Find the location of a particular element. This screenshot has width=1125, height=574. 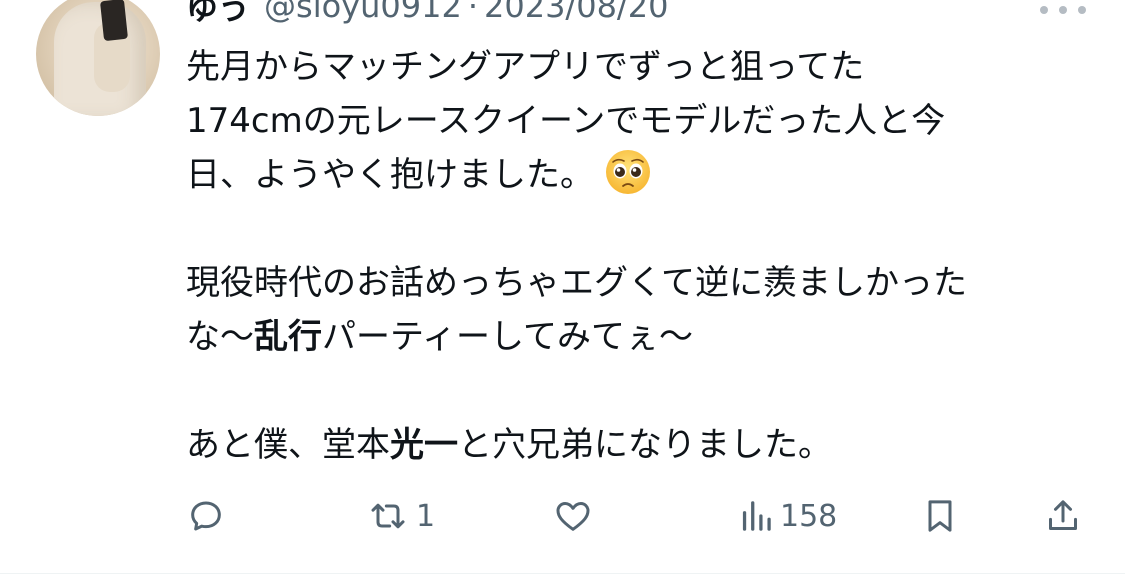

bookmark-icon is located at coordinates (940, 516).